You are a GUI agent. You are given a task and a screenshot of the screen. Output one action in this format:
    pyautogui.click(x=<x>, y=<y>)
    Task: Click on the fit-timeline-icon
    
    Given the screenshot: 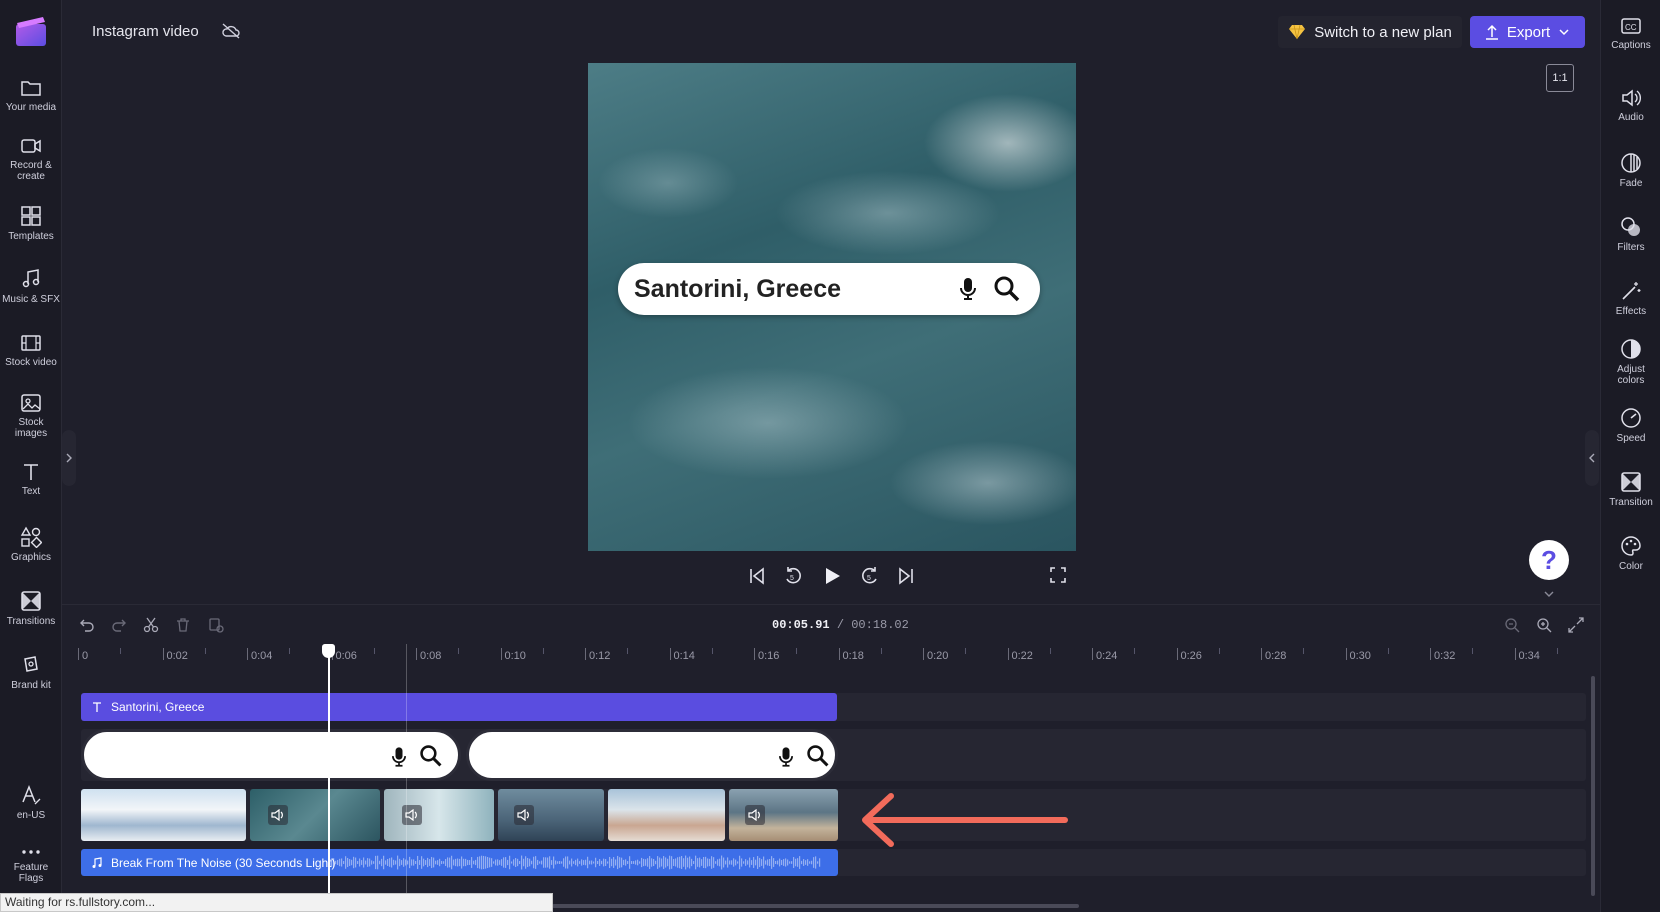 What is the action you would take?
    pyautogui.click(x=1576, y=625)
    